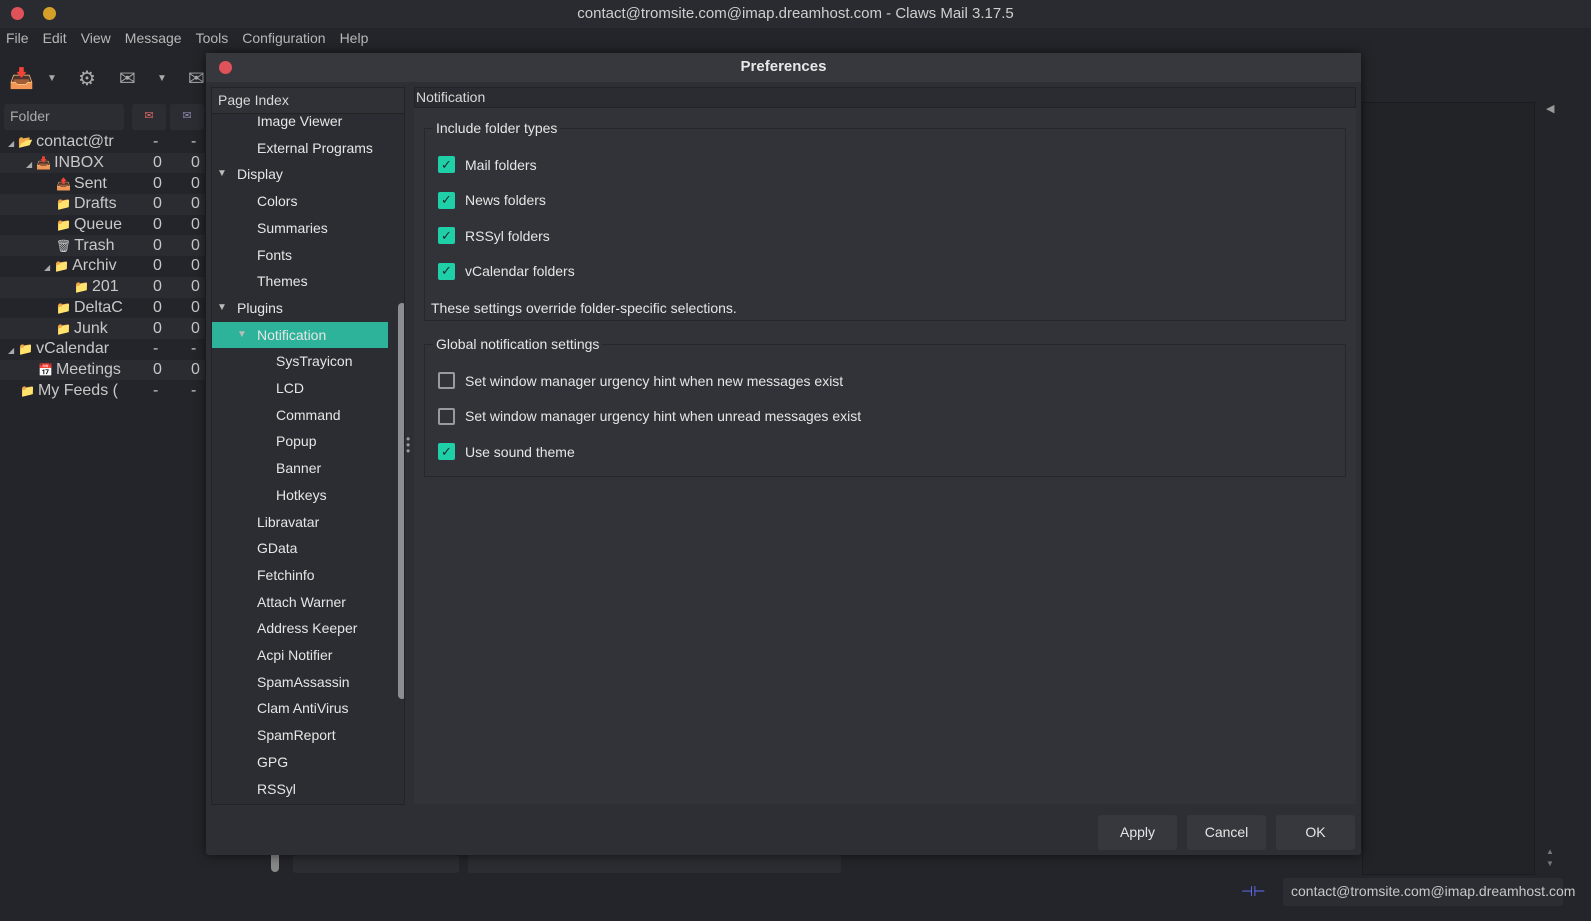  I want to click on folder-icon: 📁, so click(27, 390).